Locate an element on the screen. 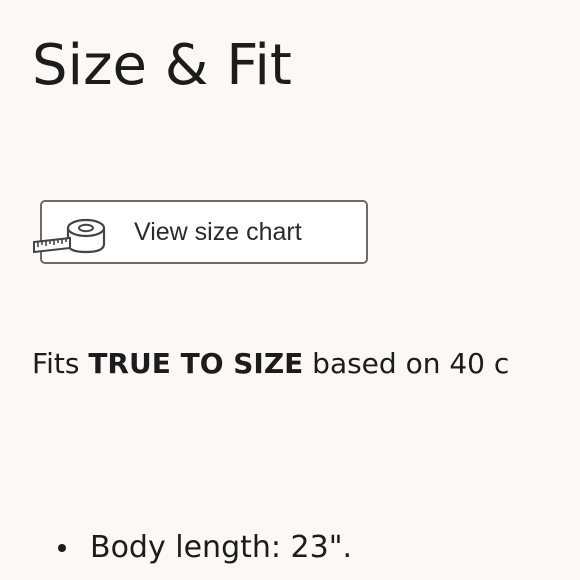 The width and height of the screenshot is (580, 580). bullet-icon is located at coordinates (62, 548).